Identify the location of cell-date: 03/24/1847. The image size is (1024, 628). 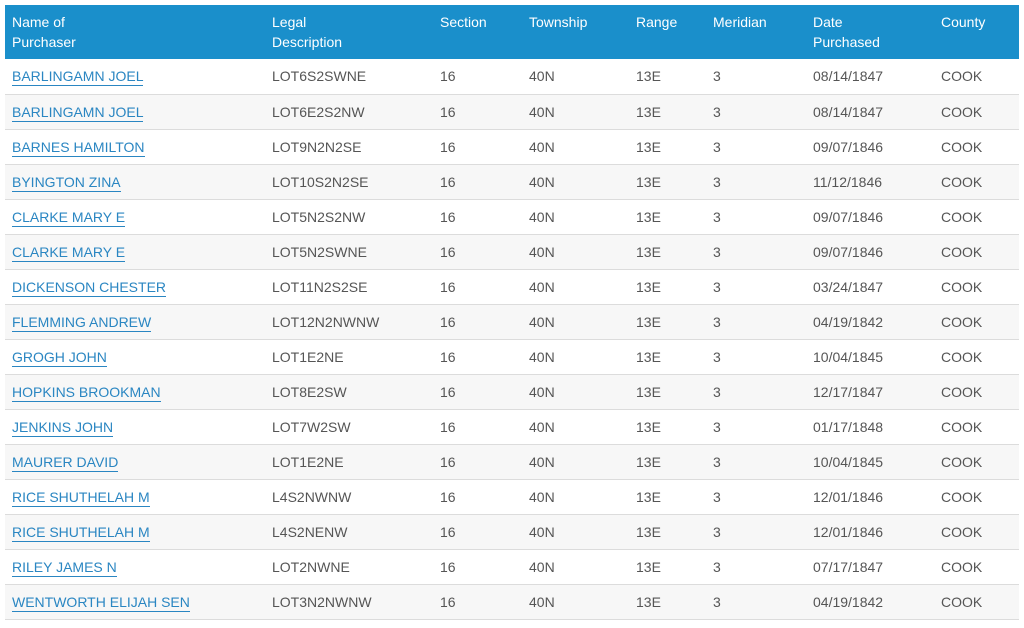
(848, 286).